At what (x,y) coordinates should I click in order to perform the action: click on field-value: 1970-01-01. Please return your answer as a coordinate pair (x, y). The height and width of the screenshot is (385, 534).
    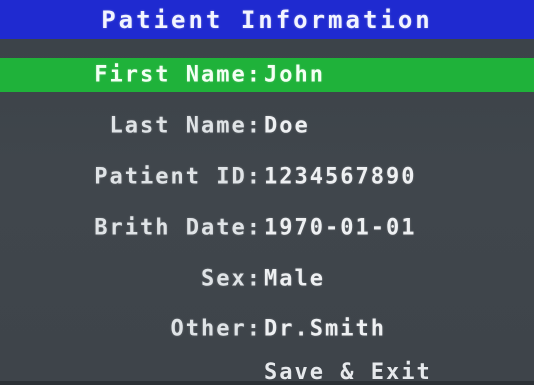
    Looking at the image, I should click on (340, 228).